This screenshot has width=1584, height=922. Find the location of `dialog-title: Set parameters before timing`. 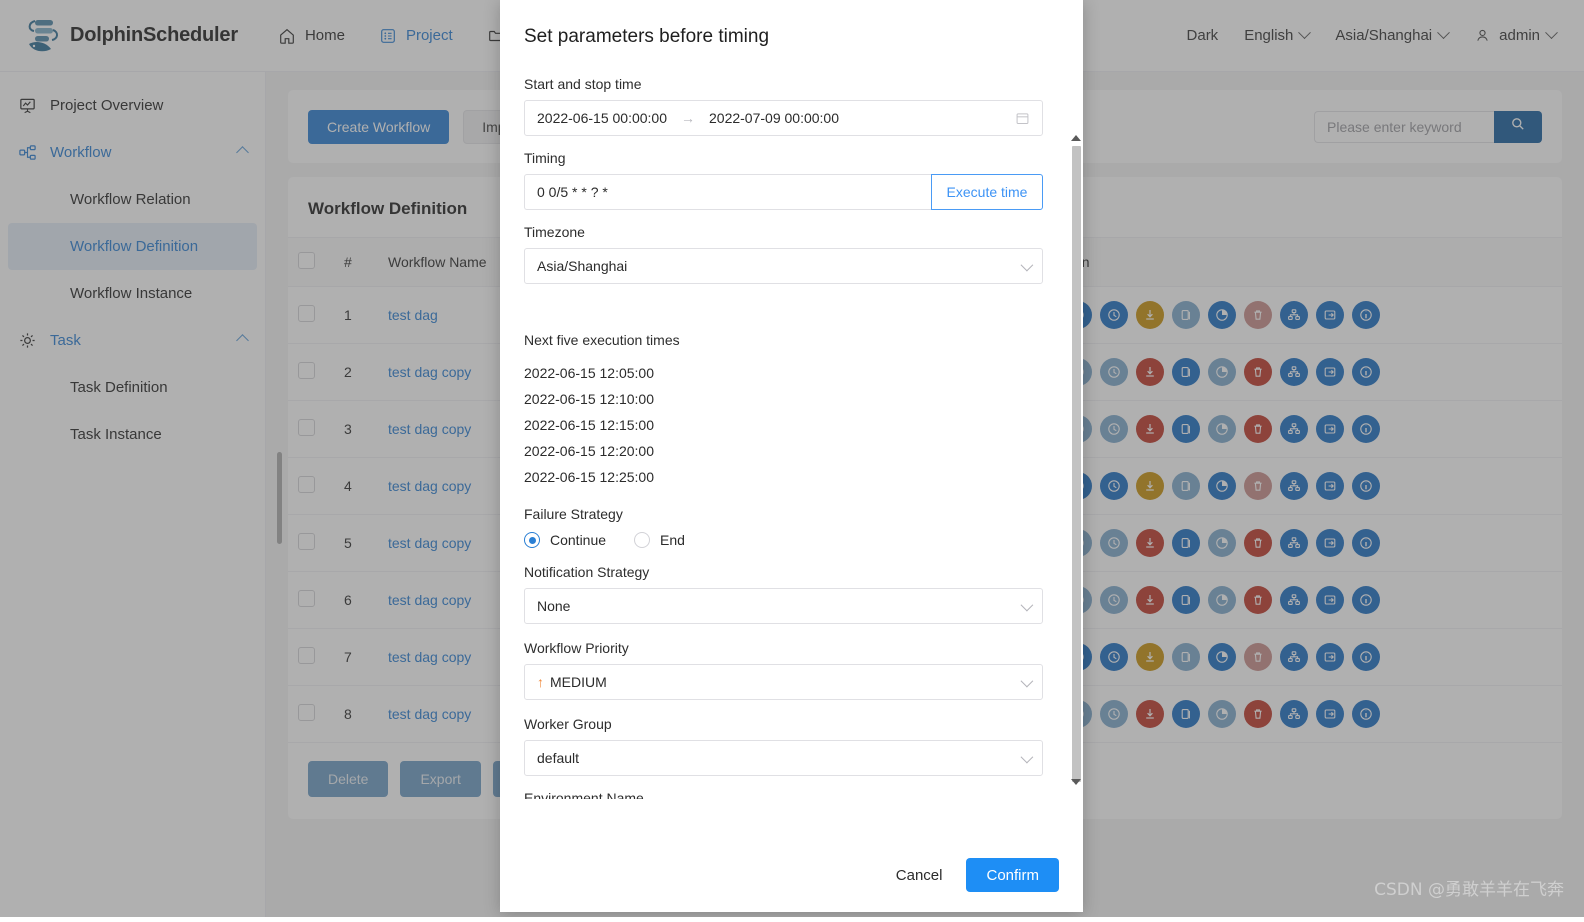

dialog-title: Set parameters before timing is located at coordinates (647, 36).